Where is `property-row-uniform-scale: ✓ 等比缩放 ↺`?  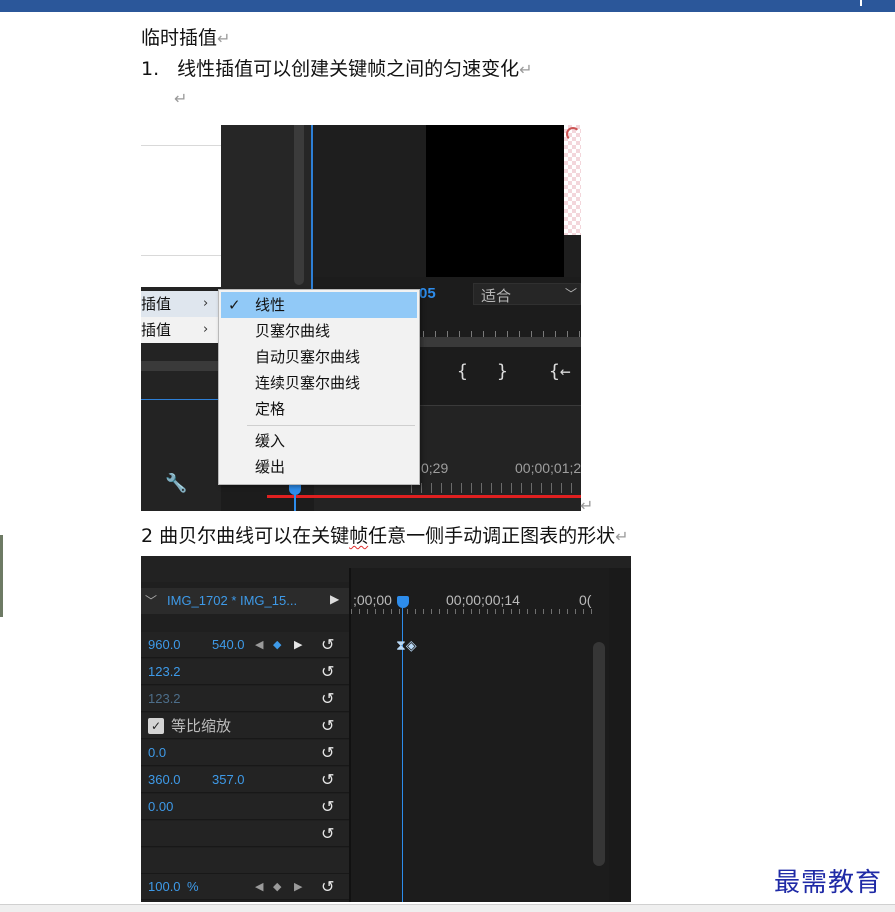
property-row-uniform-scale: ✓ 等比缩放 ↺ is located at coordinates (245, 726).